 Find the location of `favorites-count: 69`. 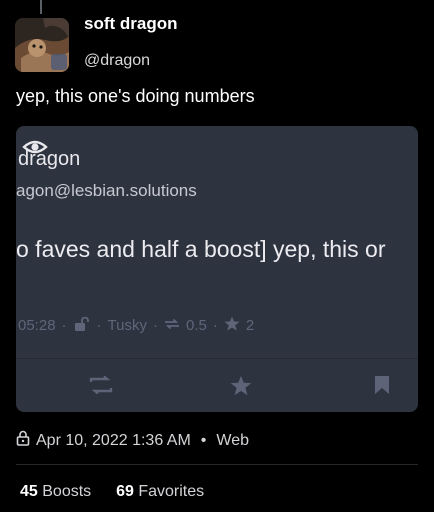

favorites-count: 69 is located at coordinates (125, 491).